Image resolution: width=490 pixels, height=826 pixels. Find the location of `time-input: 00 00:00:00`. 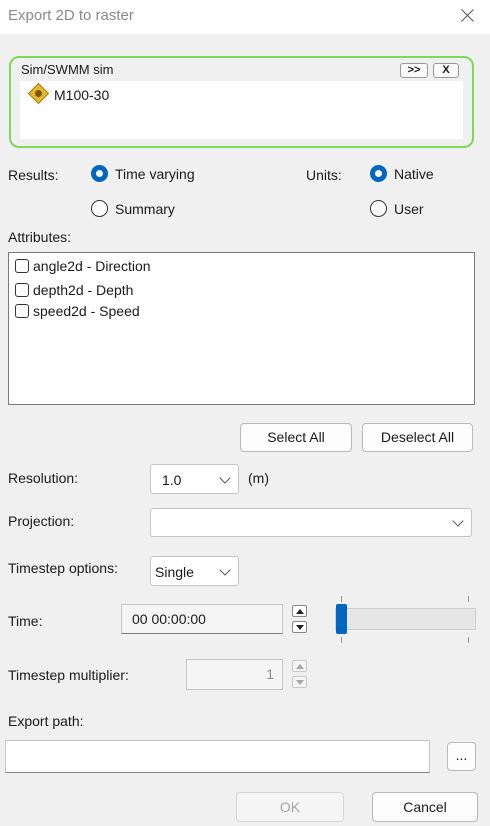

time-input: 00 00:00:00 is located at coordinates (202, 619).